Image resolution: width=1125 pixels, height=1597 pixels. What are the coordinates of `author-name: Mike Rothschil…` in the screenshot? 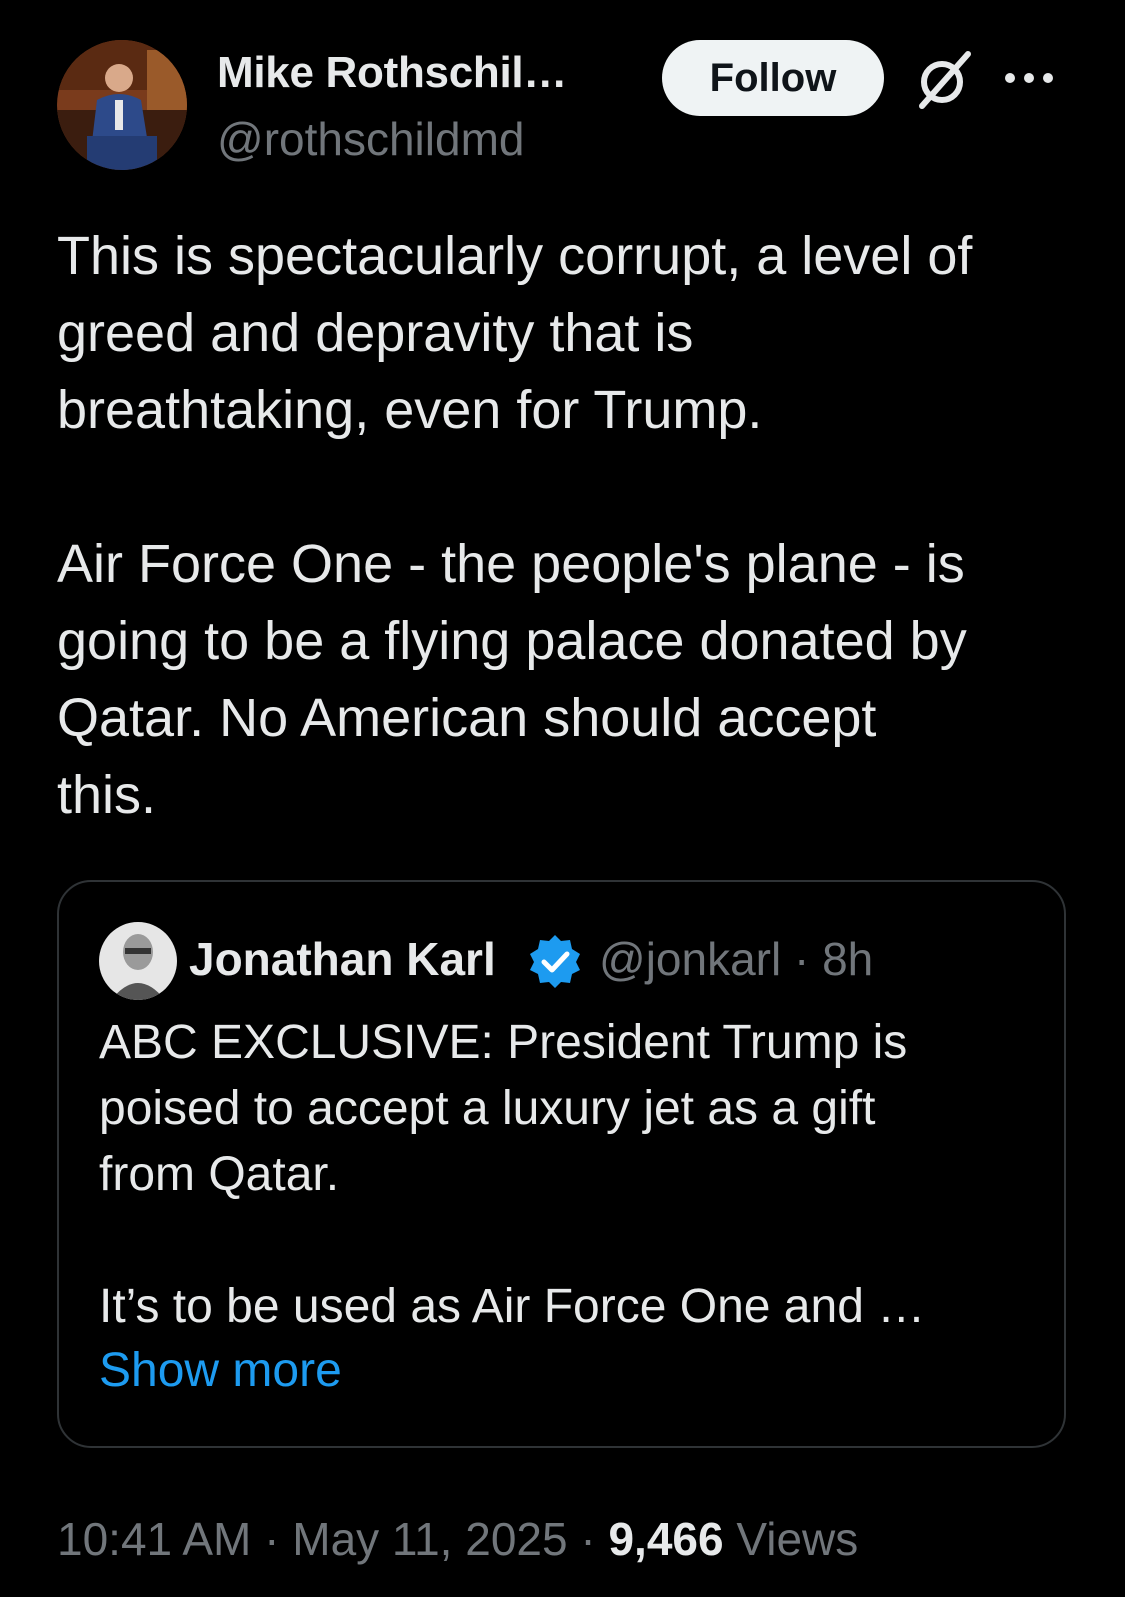 It's located at (392, 73).